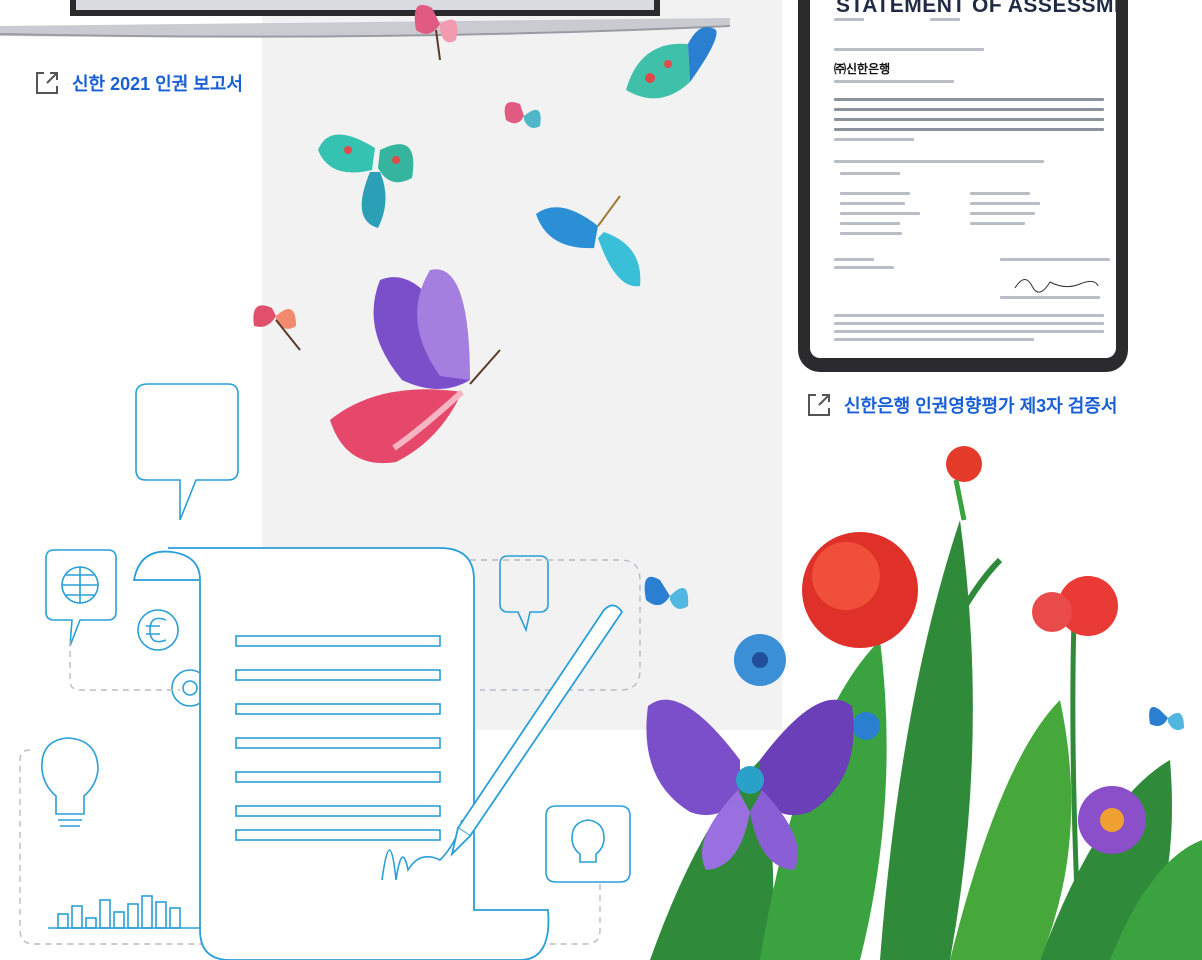 This screenshot has width=1202, height=960. What do you see at coordinates (127, 912) in the screenshot?
I see `bar-chart-icon` at bounding box center [127, 912].